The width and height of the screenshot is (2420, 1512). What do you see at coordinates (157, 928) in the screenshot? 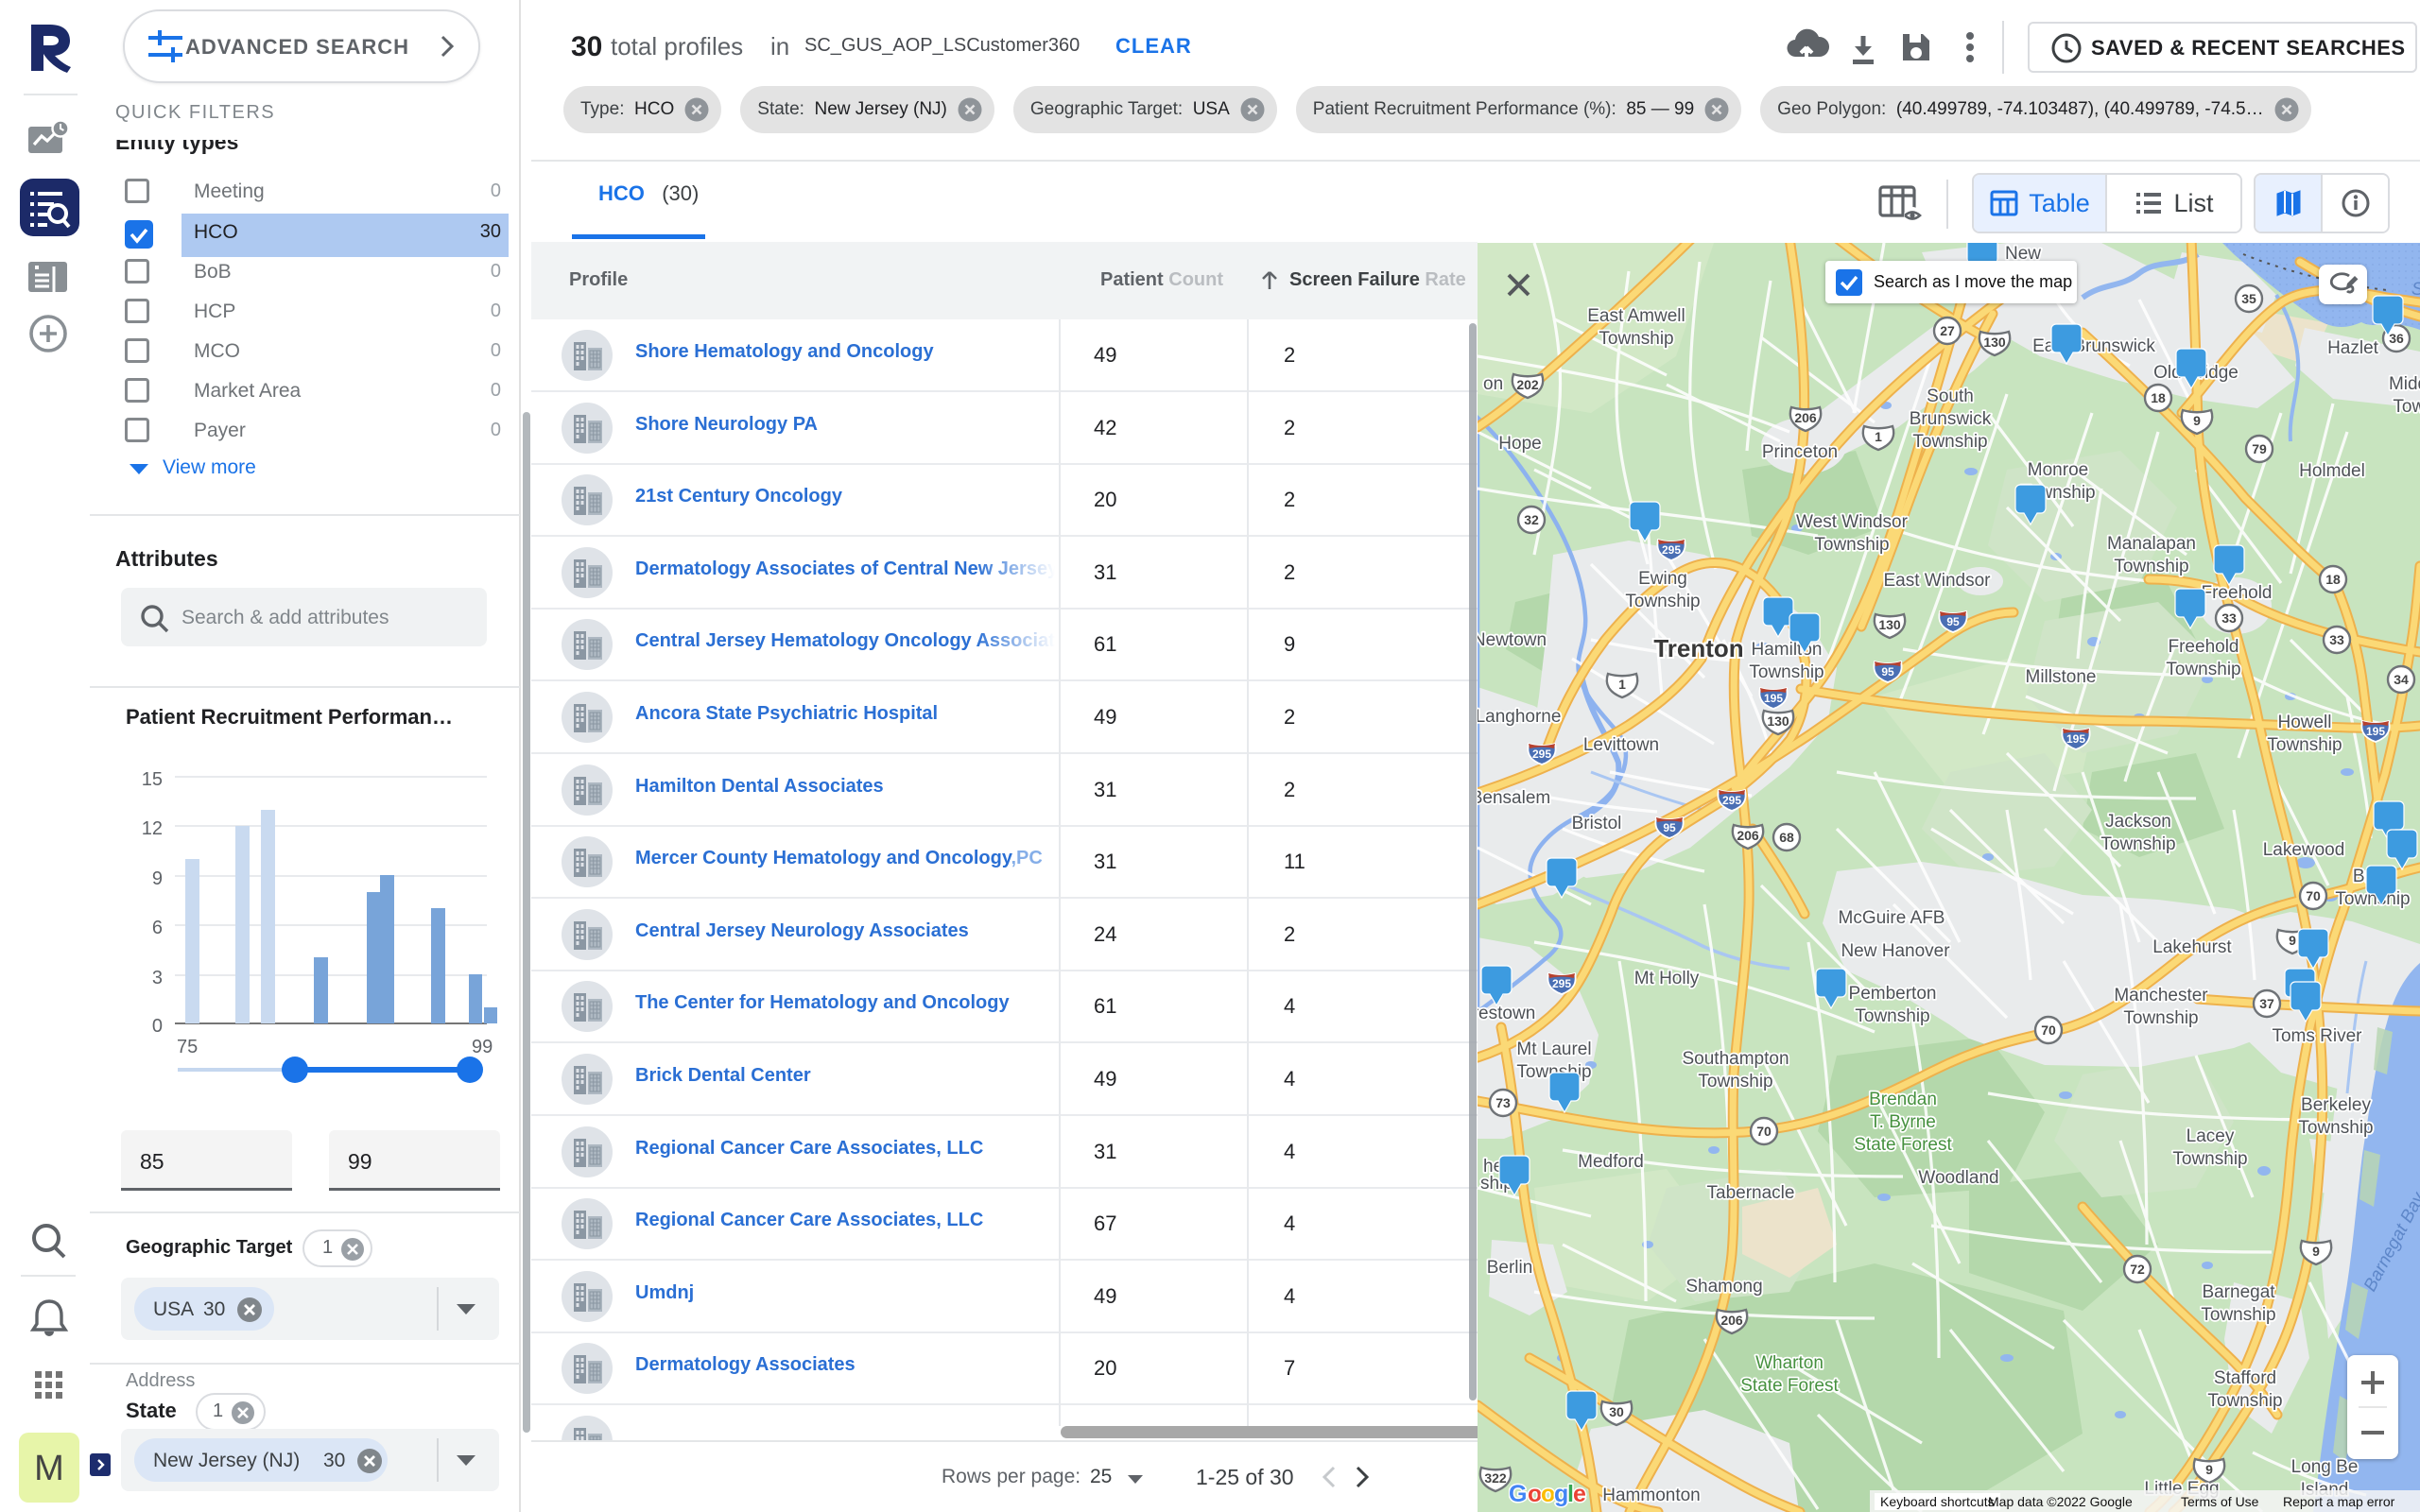
I see `svg-text: 6` at bounding box center [157, 928].